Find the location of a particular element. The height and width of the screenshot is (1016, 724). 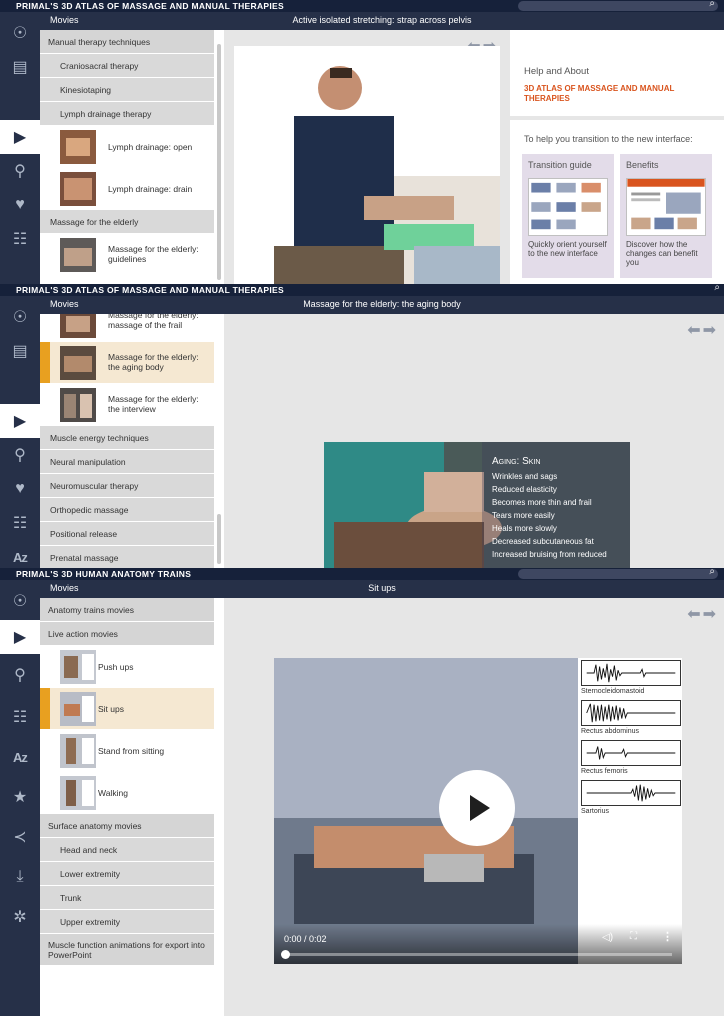

video-progress-knob is located at coordinates (285, 954).